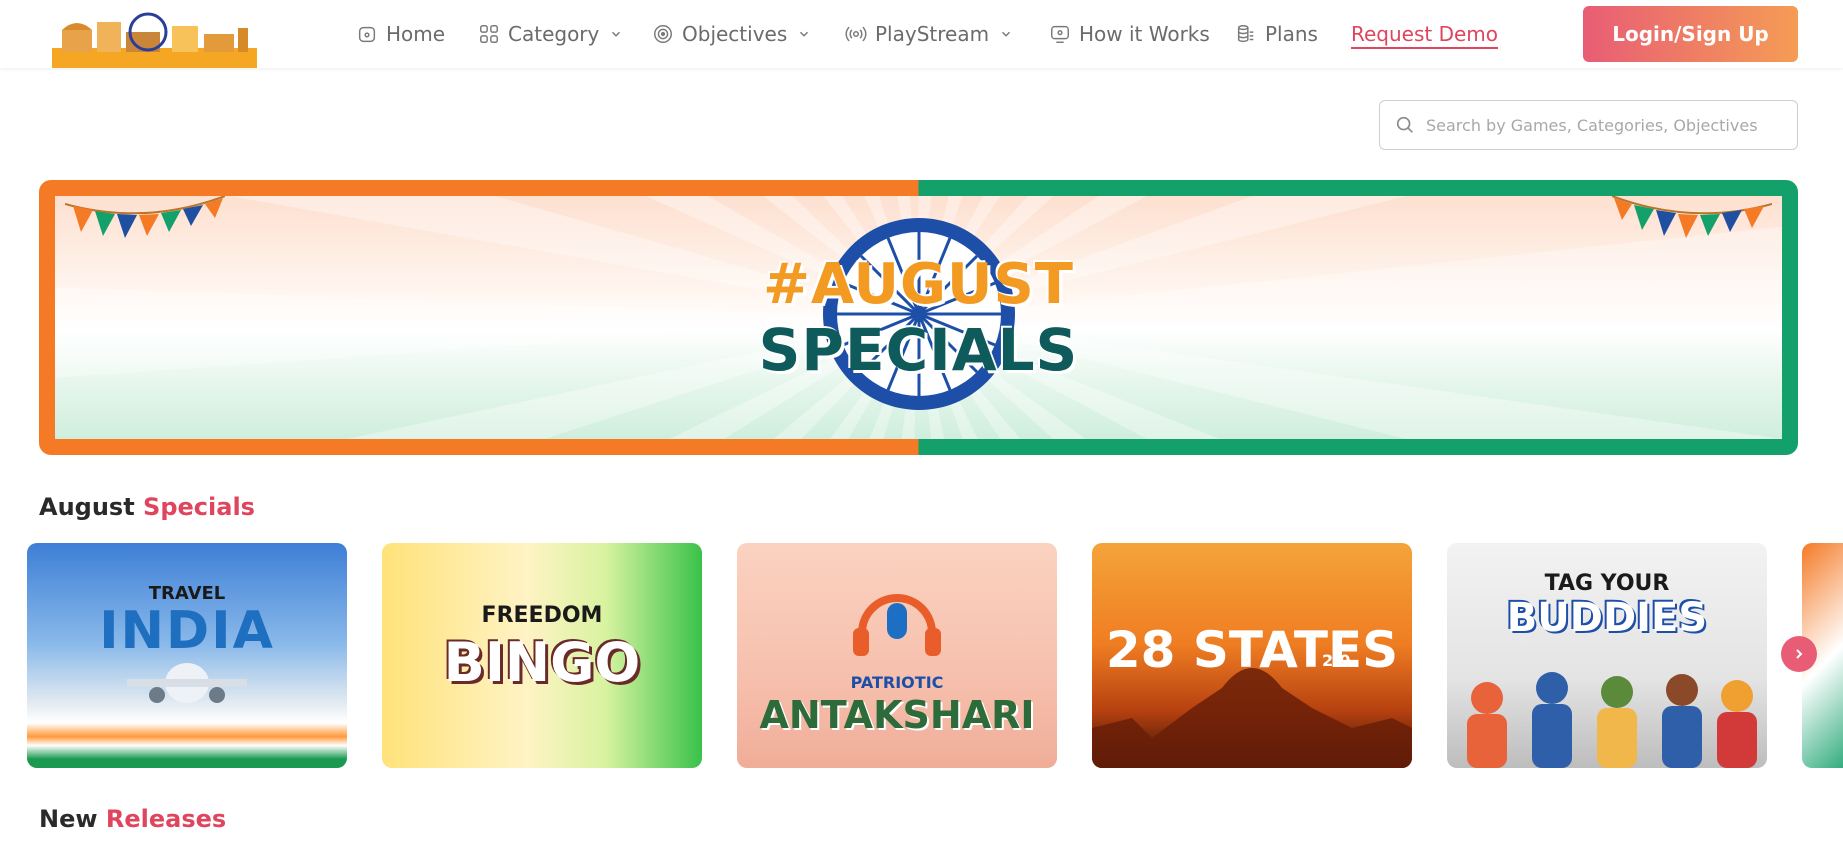 This screenshot has height=856, width=1843. I want to click on game-card-travel-india: TRAVEL INDIA, so click(187, 655).